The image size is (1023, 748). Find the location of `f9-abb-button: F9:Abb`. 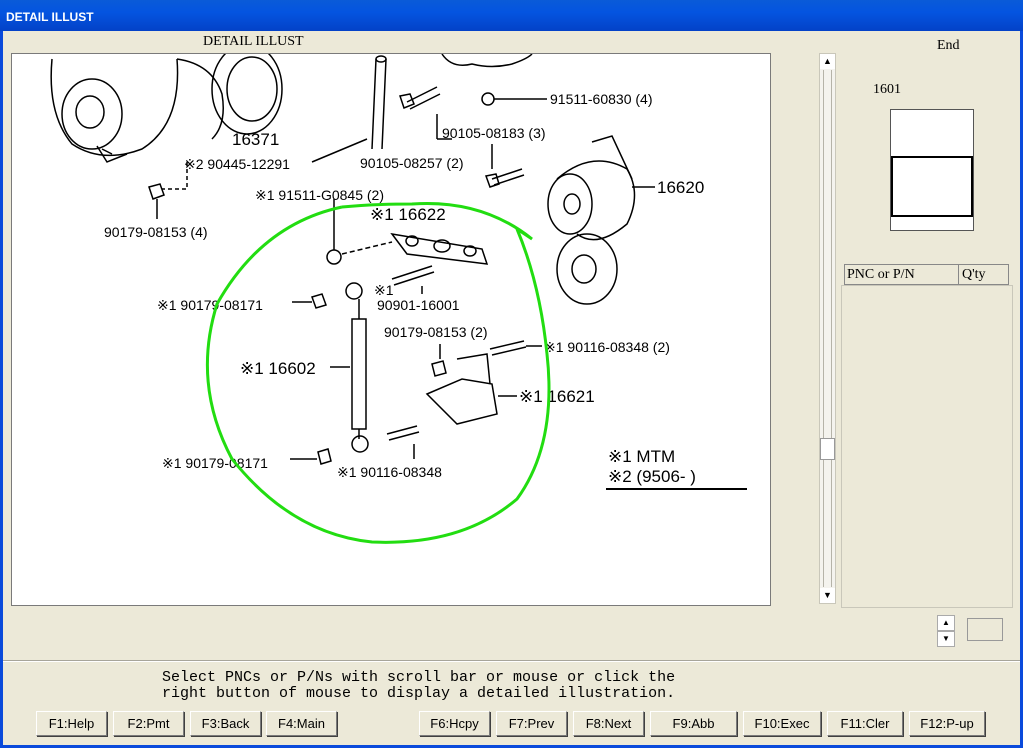

f9-abb-button: F9:Abb is located at coordinates (693, 723).